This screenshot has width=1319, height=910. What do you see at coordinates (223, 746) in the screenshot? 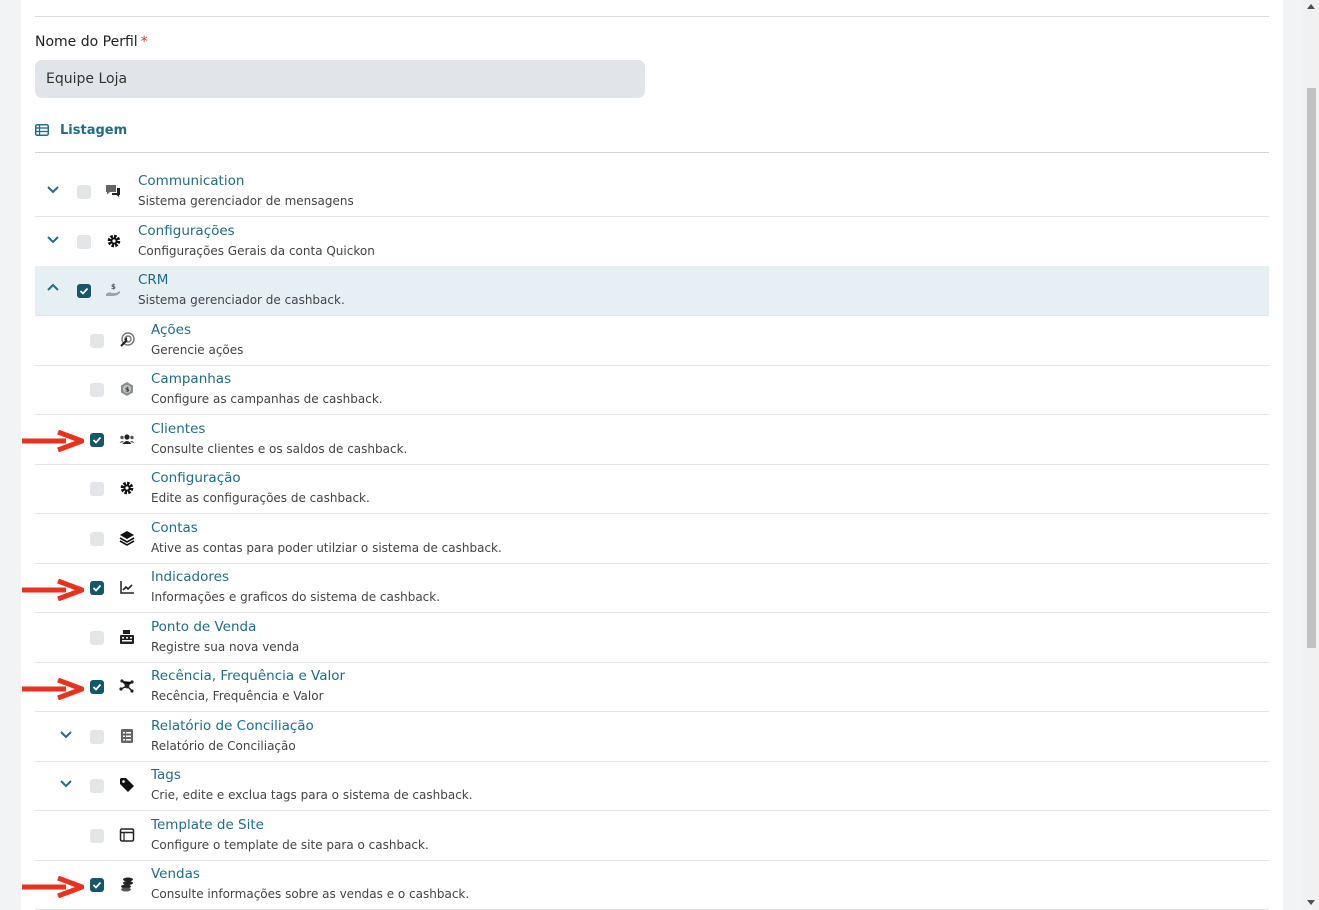
I see `item-description: Relatório de Conciliação` at bounding box center [223, 746].